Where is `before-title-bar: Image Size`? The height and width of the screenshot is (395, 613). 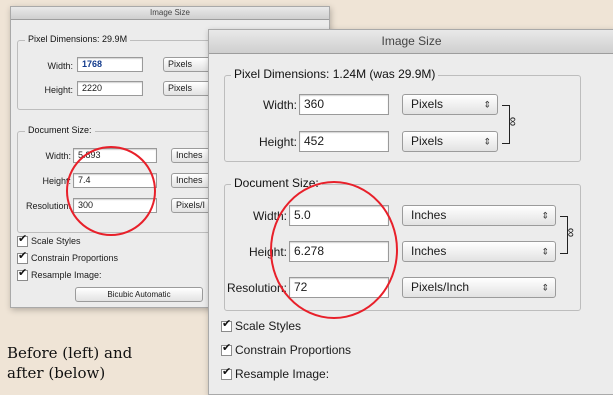
before-title-bar: Image Size is located at coordinates (170, 13).